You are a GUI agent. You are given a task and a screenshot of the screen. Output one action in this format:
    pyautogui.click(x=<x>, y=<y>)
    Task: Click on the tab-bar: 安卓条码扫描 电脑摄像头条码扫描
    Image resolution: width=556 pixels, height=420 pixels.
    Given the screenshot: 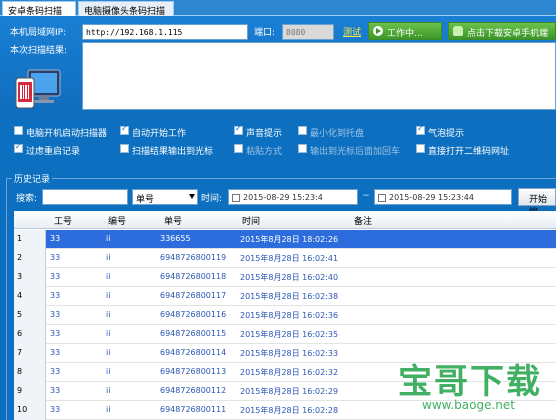 What is the action you would take?
    pyautogui.click(x=278, y=8)
    